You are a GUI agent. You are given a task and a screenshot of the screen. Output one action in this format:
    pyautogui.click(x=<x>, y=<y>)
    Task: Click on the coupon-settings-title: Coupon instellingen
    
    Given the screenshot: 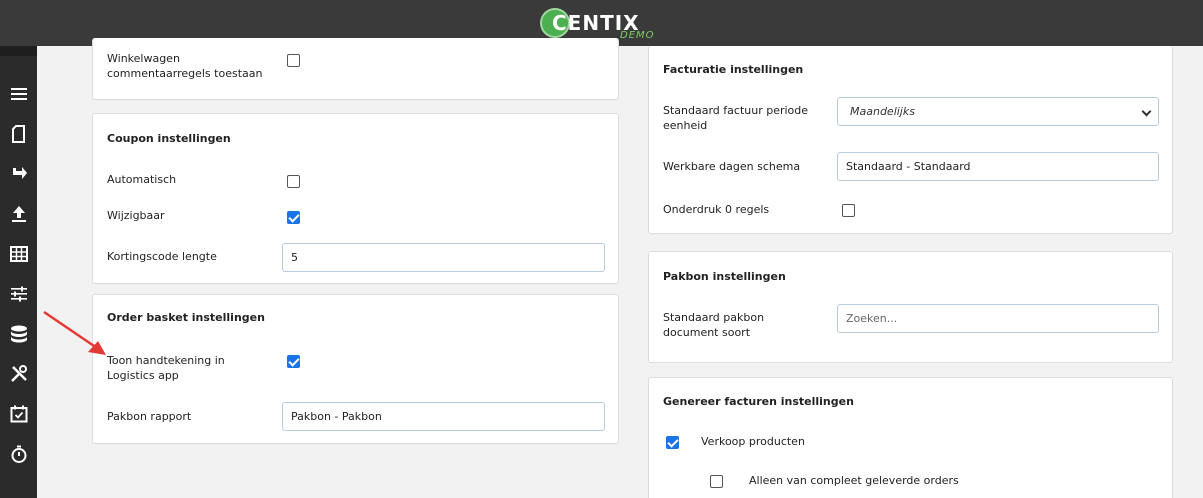 What is the action you would take?
    pyautogui.click(x=169, y=138)
    